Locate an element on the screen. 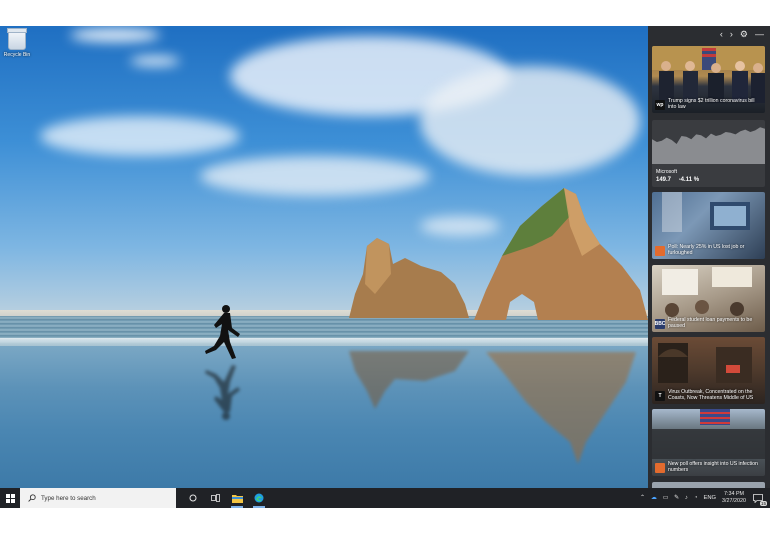 The height and width of the screenshot is (546, 770). windows-logo-icon is located at coordinates (10, 498).